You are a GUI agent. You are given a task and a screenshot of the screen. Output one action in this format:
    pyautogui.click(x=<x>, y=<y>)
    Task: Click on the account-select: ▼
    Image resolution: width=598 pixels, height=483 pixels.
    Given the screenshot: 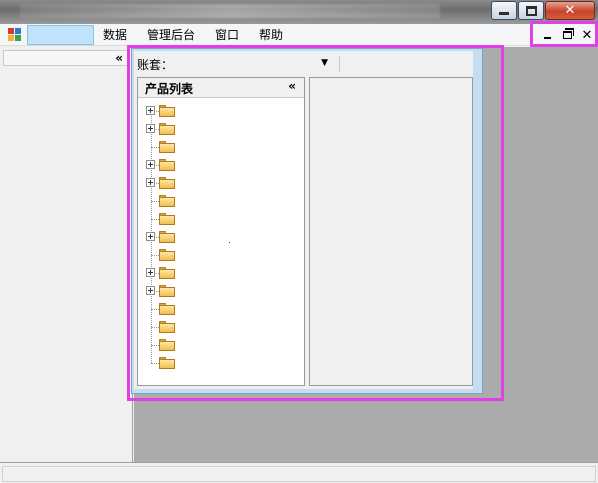 What is the action you would take?
    pyautogui.click(x=256, y=63)
    